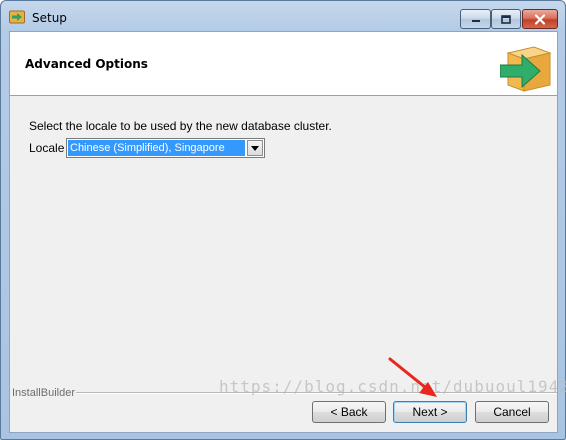 Image resolution: width=566 pixels, height=440 pixels. I want to click on locale-select: Chinese (Simplified), Singapore, so click(165, 148).